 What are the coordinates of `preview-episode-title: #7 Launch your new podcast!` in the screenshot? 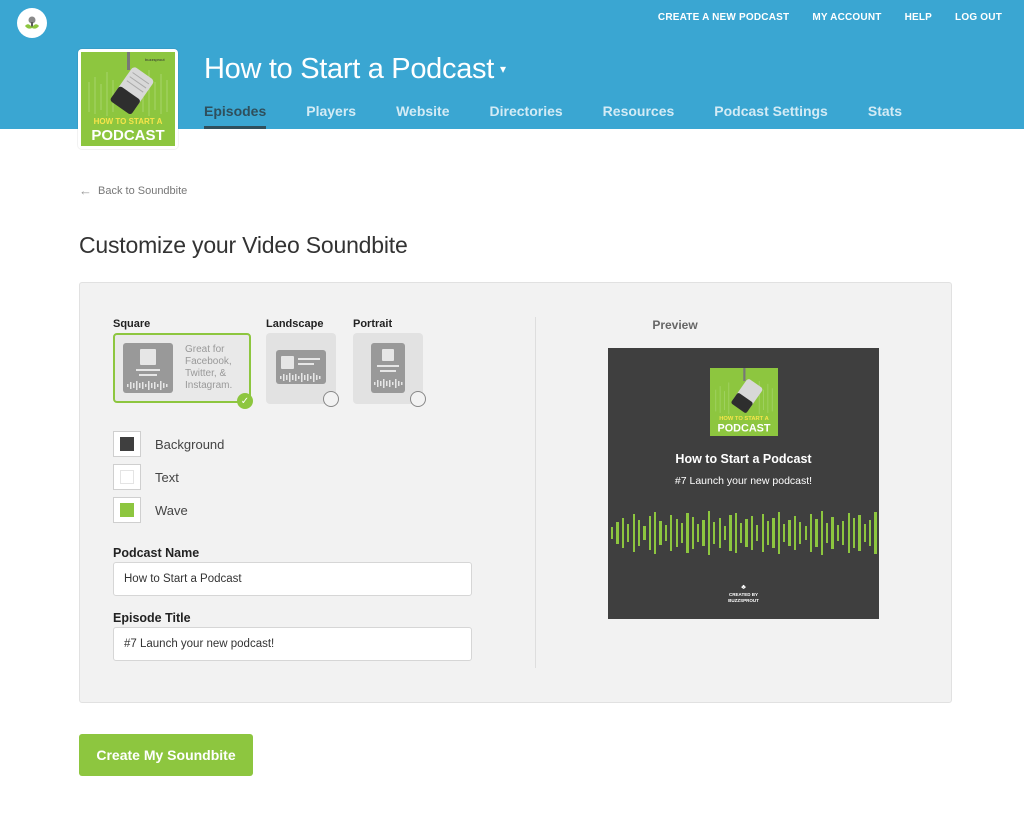 It's located at (743, 481).